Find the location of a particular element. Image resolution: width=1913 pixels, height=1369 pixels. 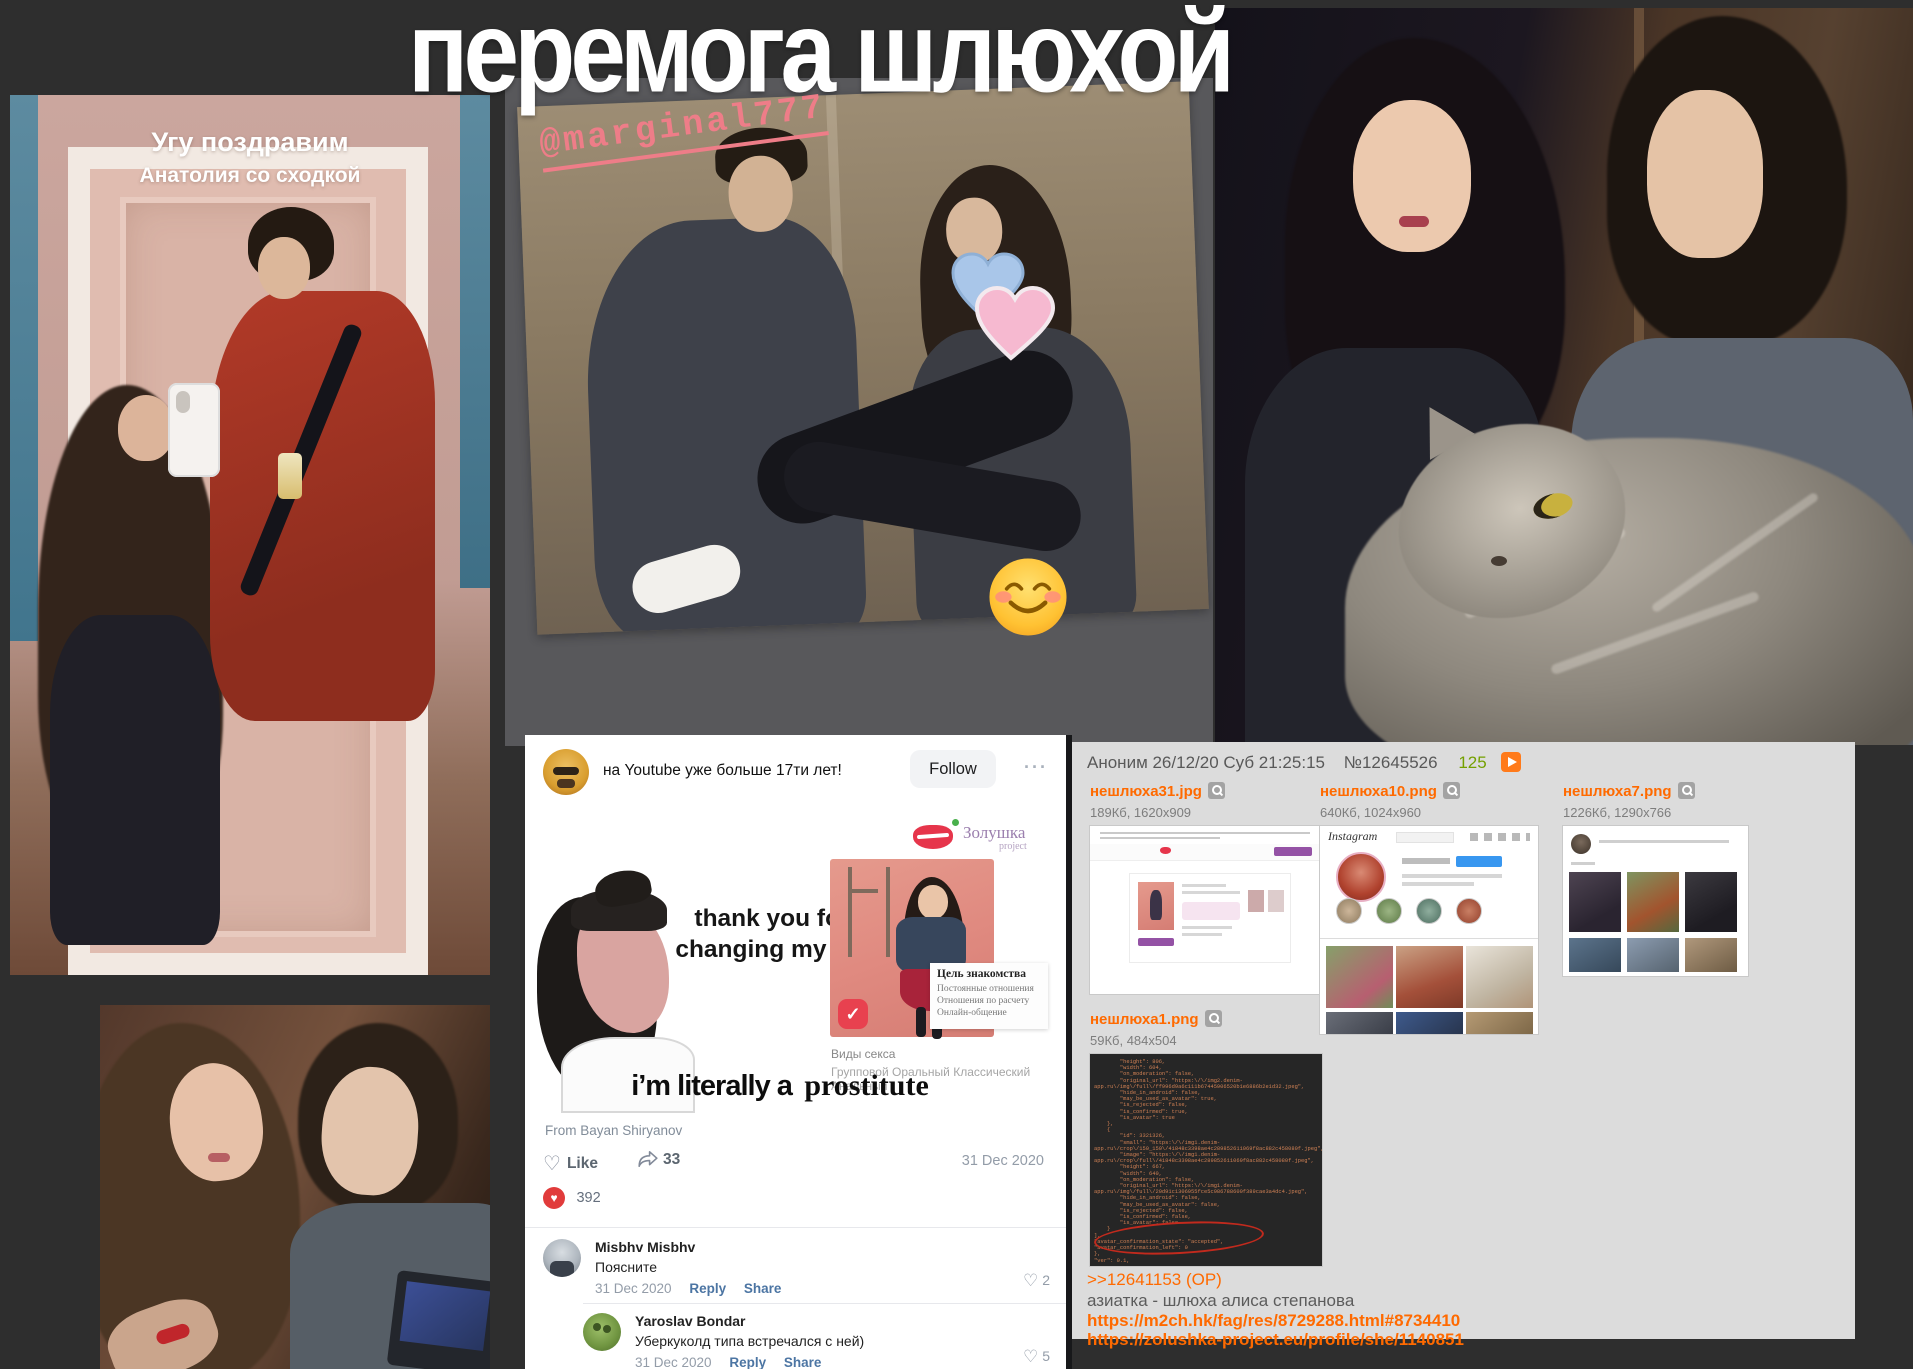

share-button: 33 is located at coordinates (659, 1160).